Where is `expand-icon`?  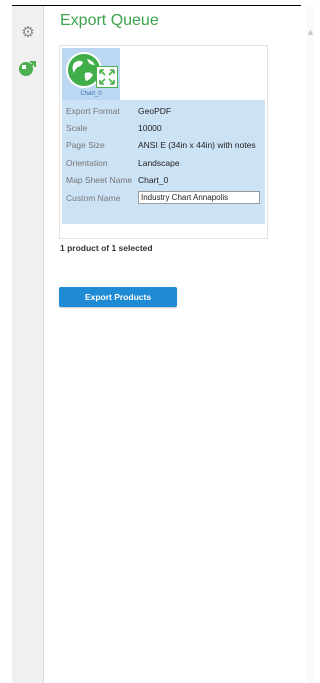 expand-icon is located at coordinates (107, 77).